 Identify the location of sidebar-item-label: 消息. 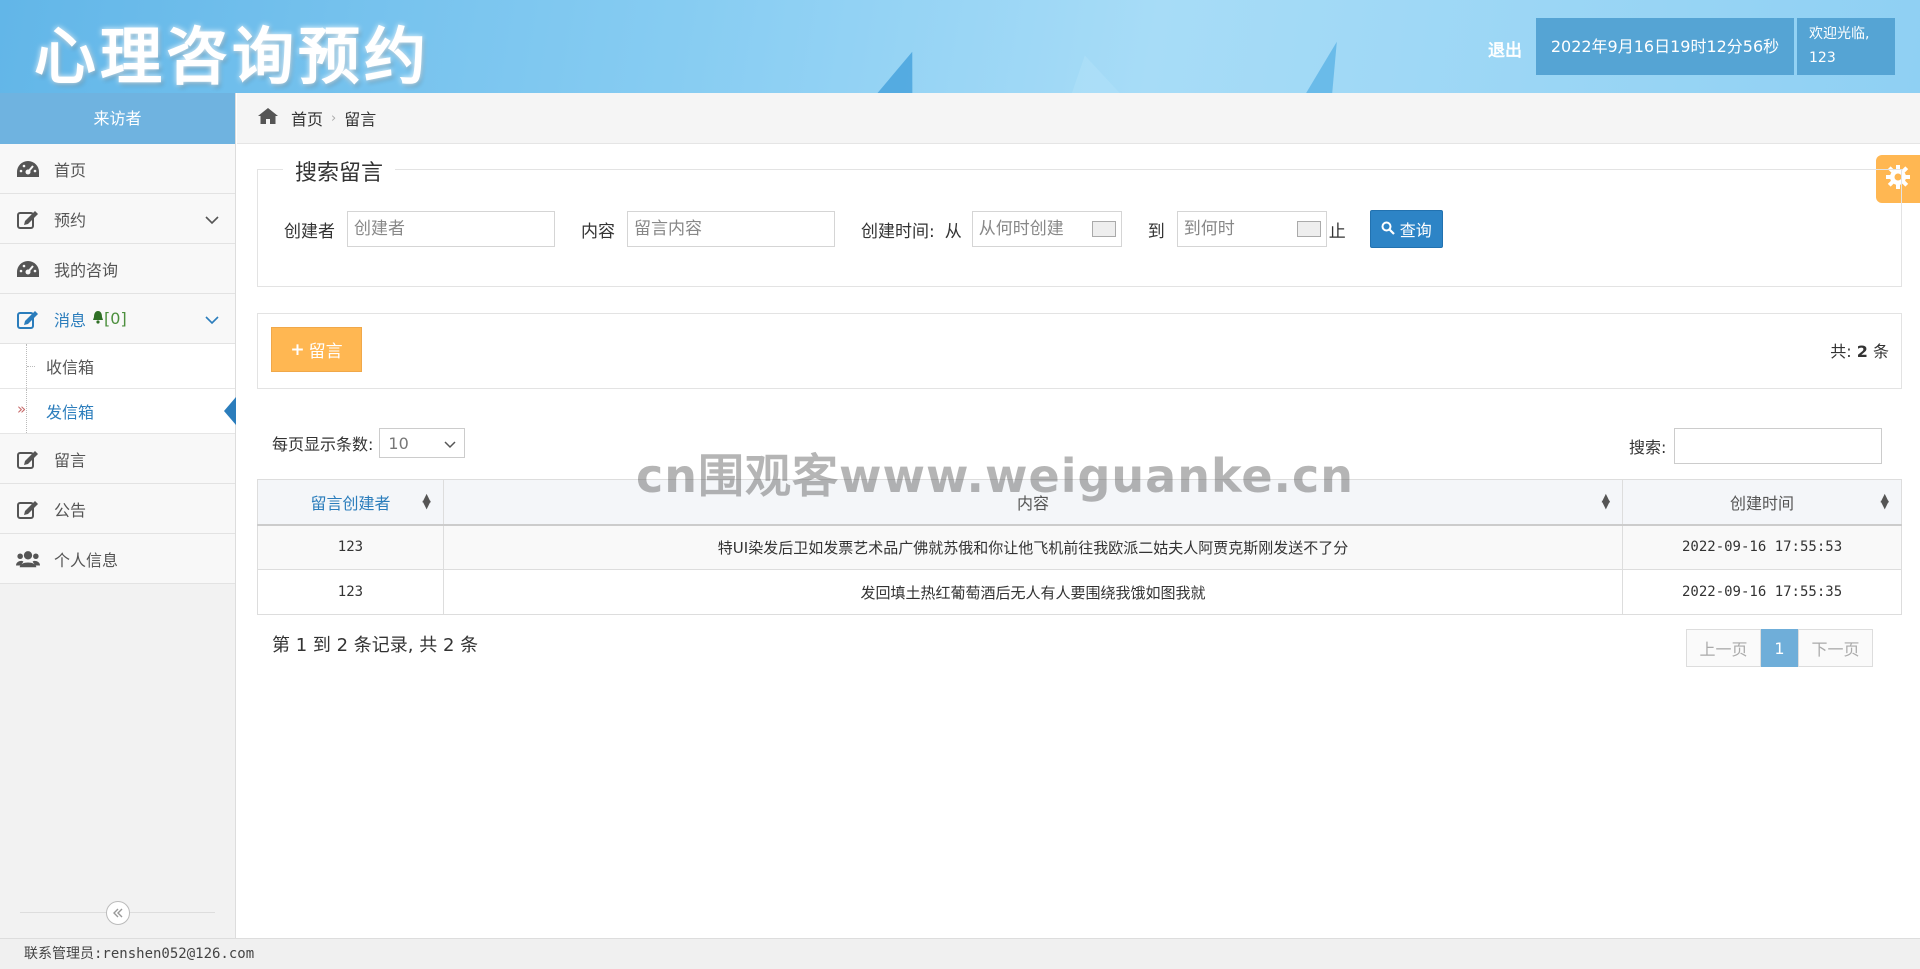
(70, 320).